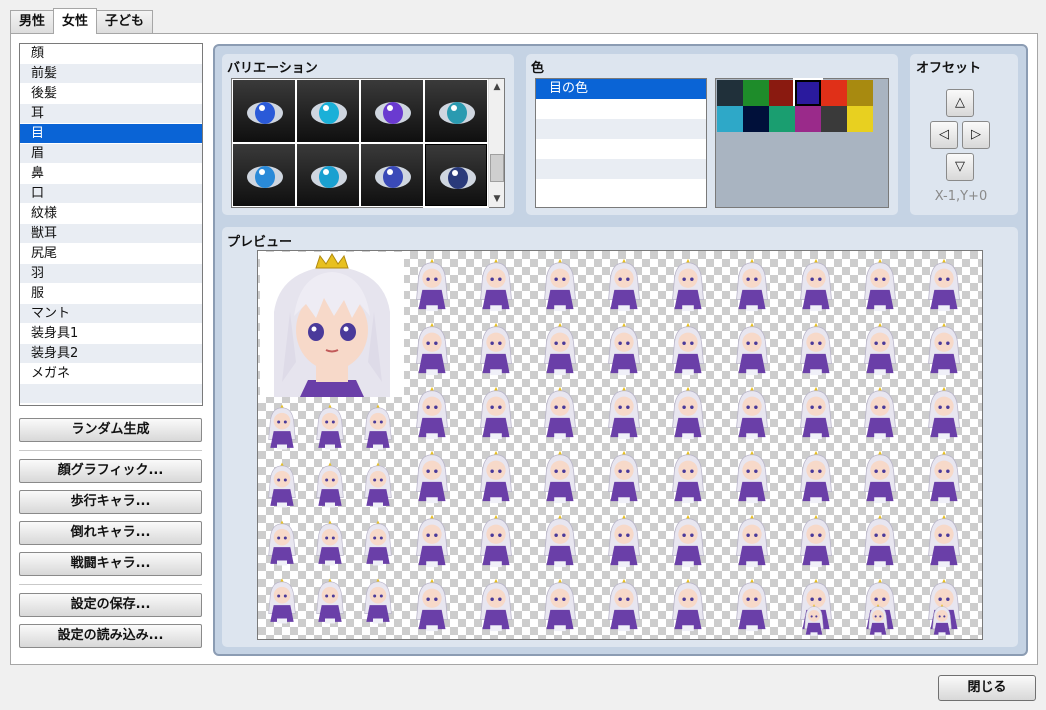  Describe the element at coordinates (111, 114) in the screenshot. I see `part-item-ears: 耳` at that location.